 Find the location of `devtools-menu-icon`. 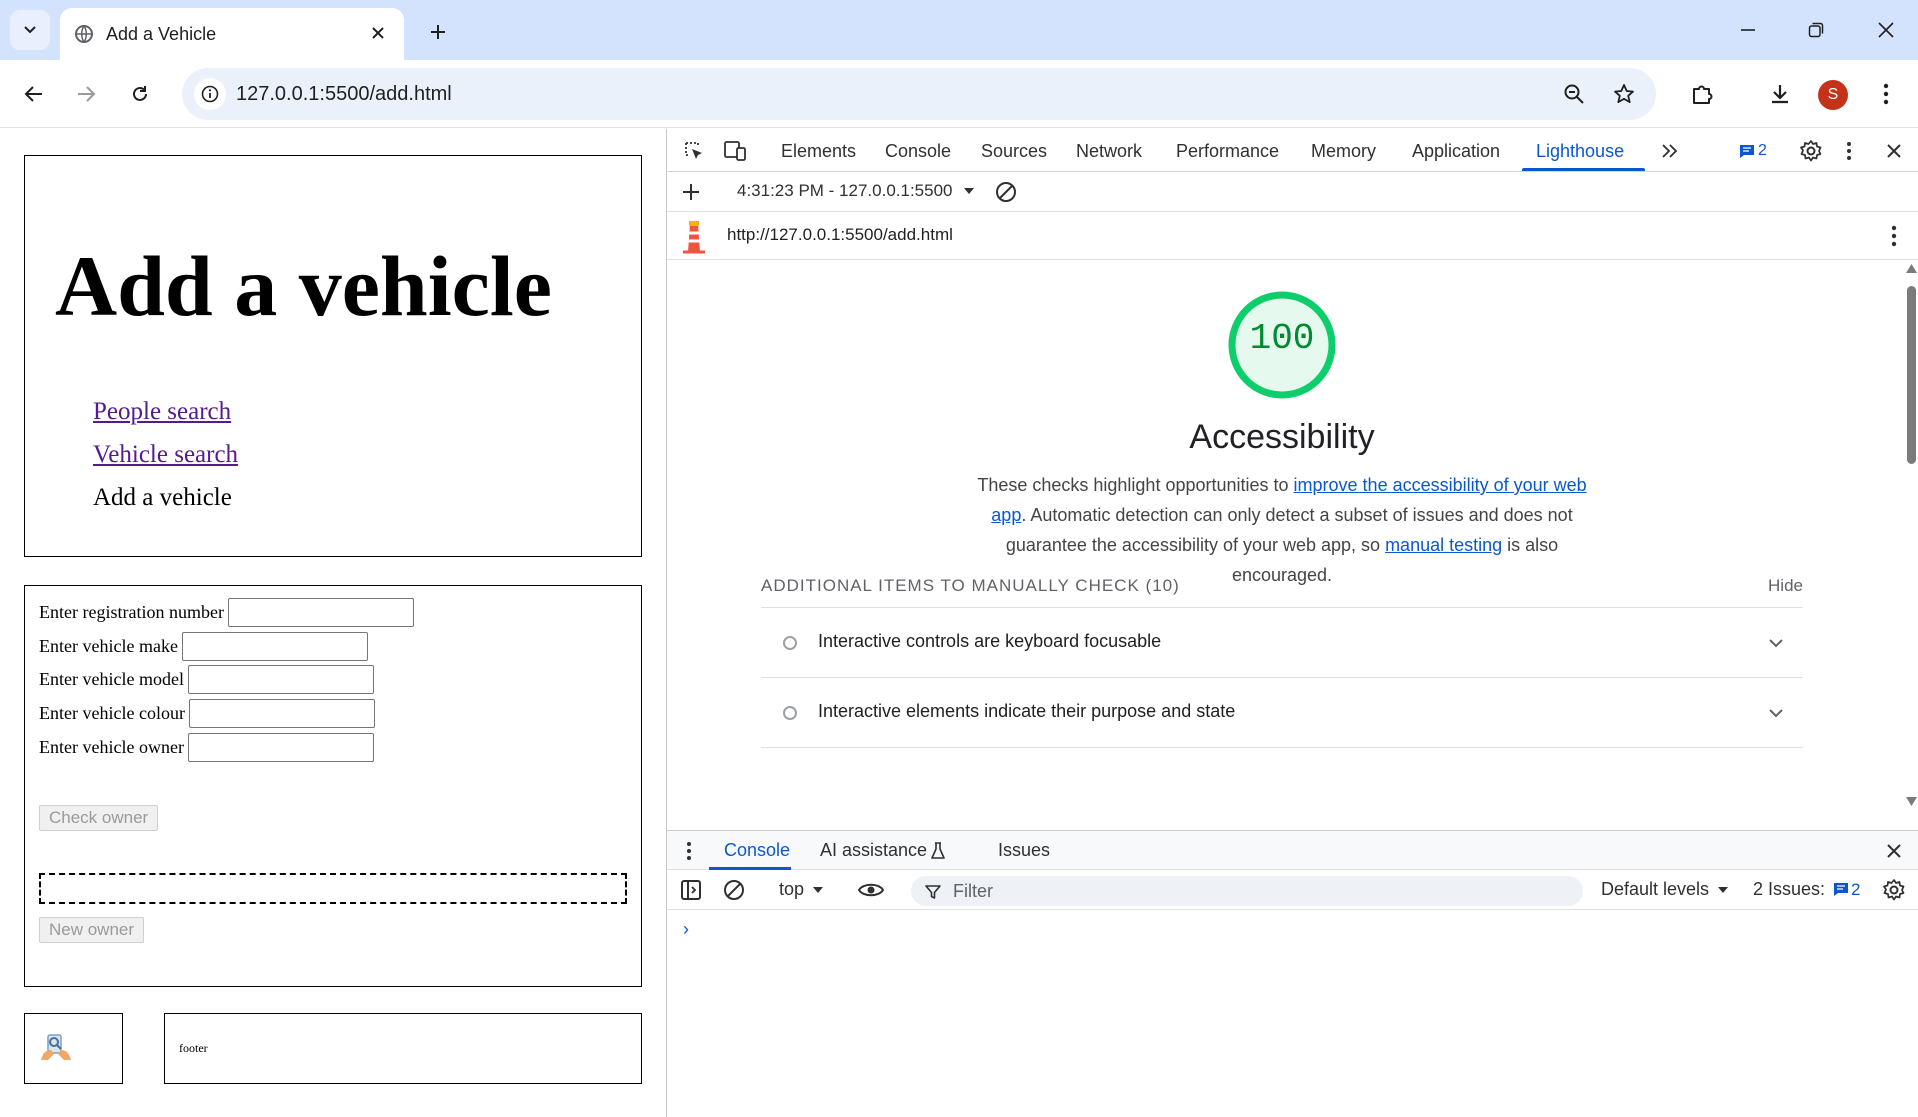

devtools-menu-icon is located at coordinates (1849, 151).